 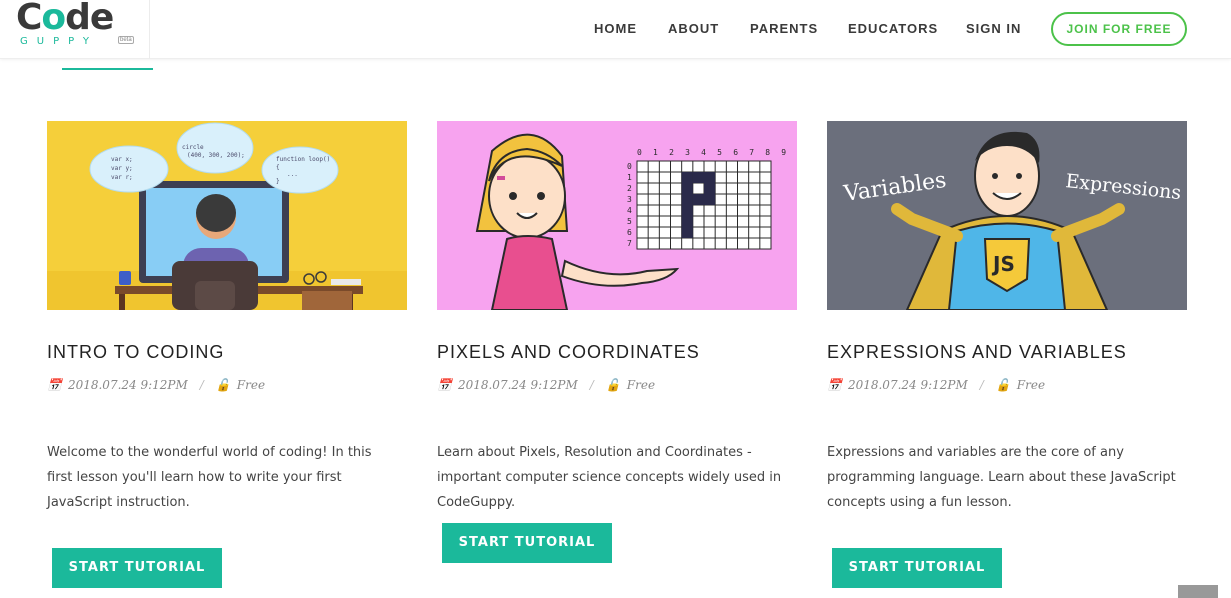 What do you see at coordinates (122, 168) in the screenshot?
I see `bubble1-line2: var y;` at bounding box center [122, 168].